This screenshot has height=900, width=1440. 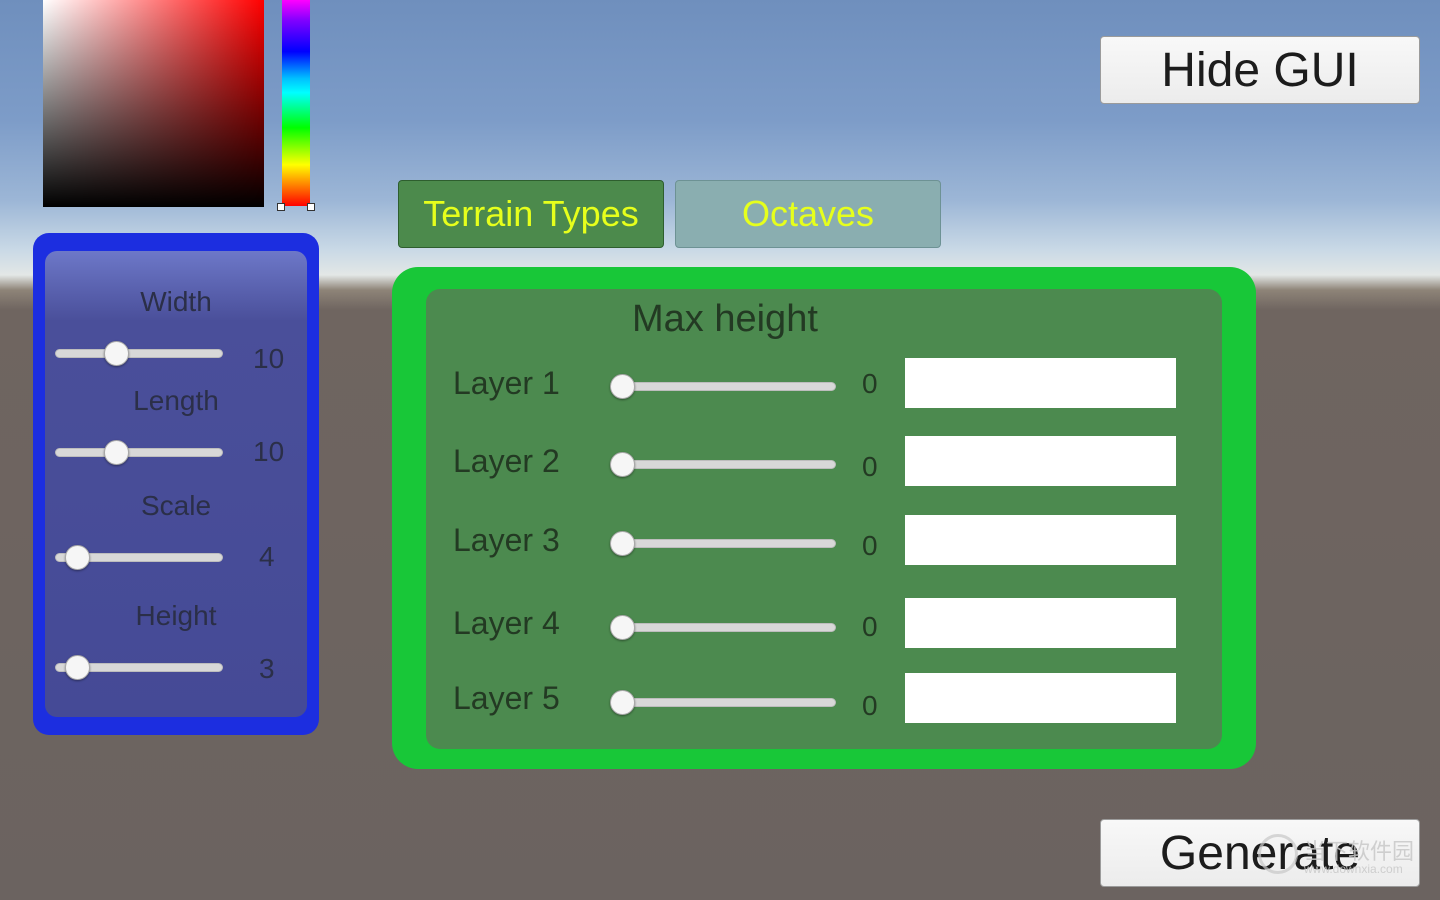 I want to click on watermark: 当下软件园 www.downxia.com, so click(x=1343, y=856).